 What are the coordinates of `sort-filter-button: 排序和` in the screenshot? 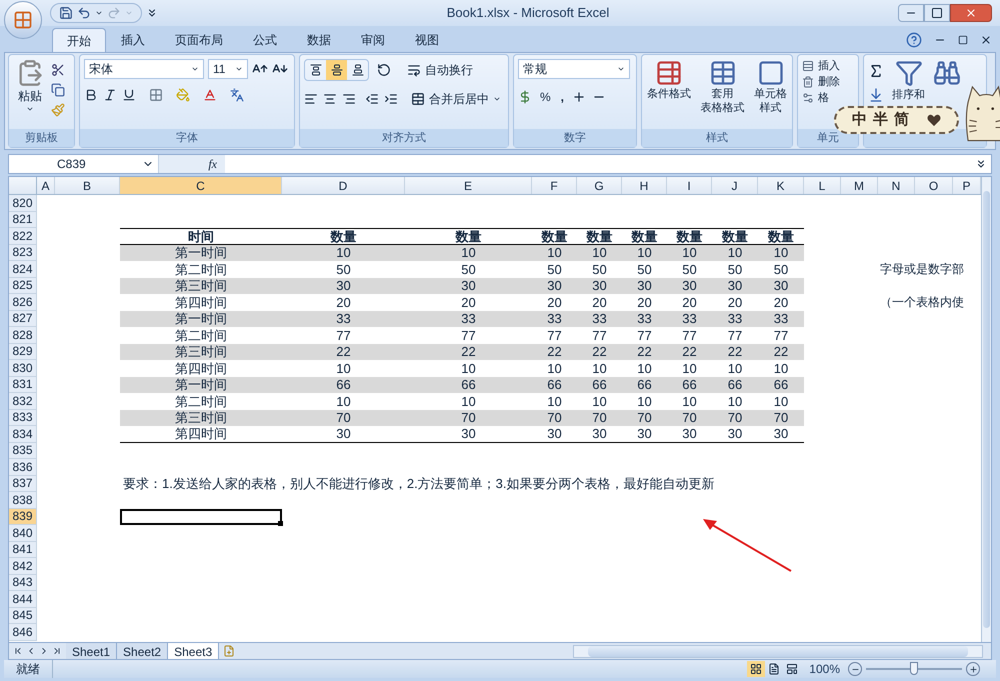 It's located at (908, 81).